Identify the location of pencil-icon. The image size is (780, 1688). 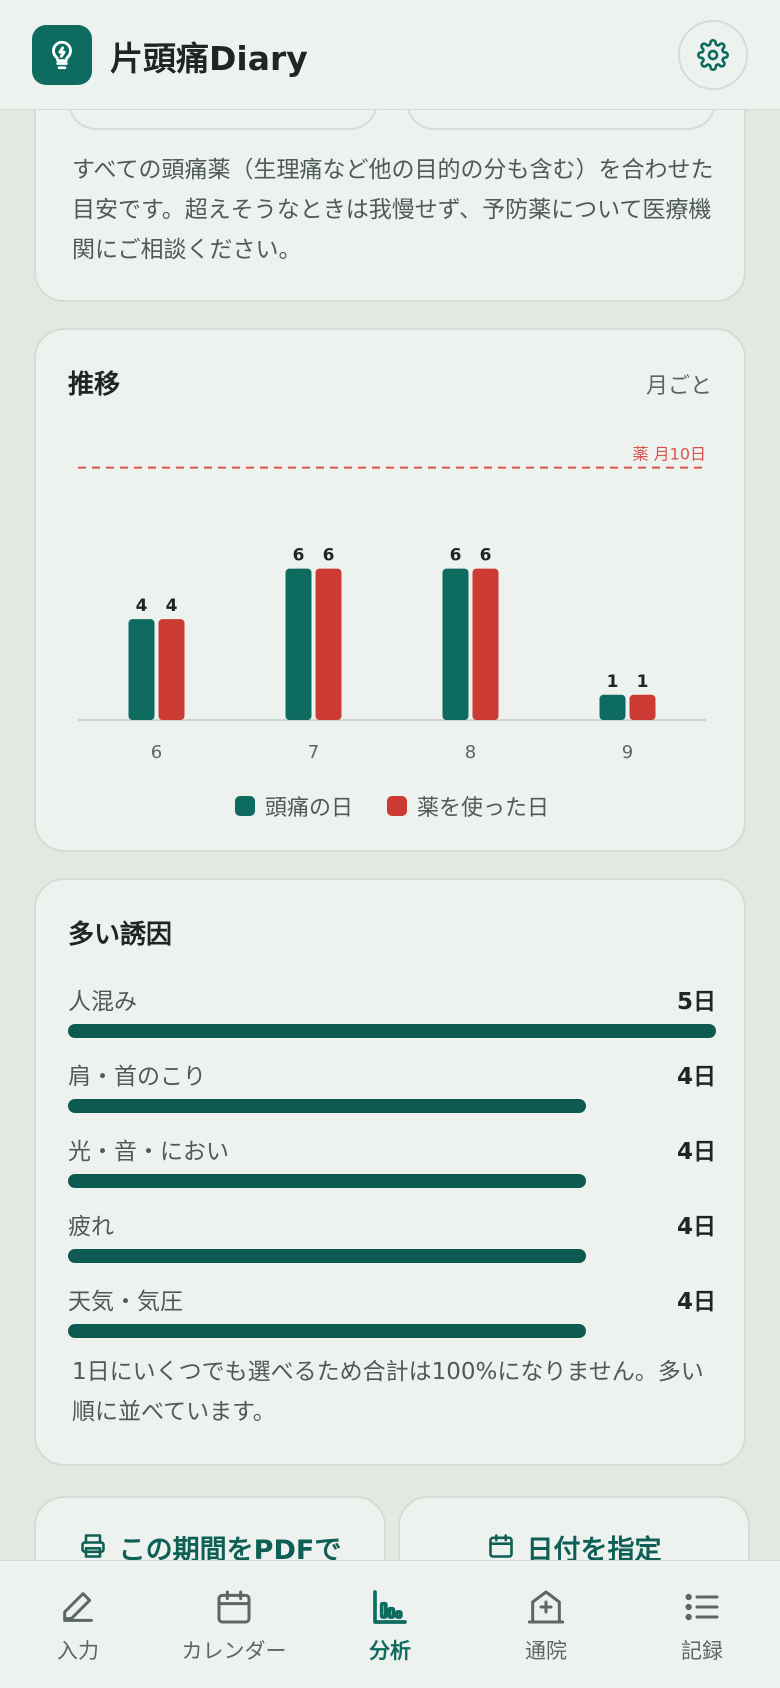
(78, 1607).